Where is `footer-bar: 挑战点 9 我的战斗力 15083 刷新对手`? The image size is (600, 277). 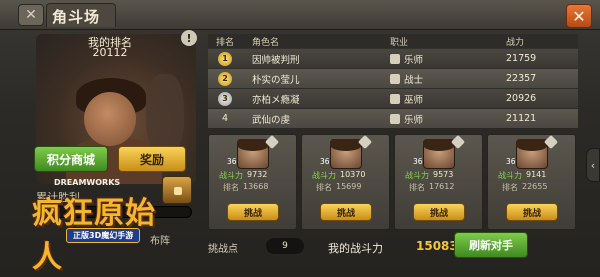
footer-bar: 挑战点 9 我的战斗力 15083 刷新对手 is located at coordinates (393, 245).